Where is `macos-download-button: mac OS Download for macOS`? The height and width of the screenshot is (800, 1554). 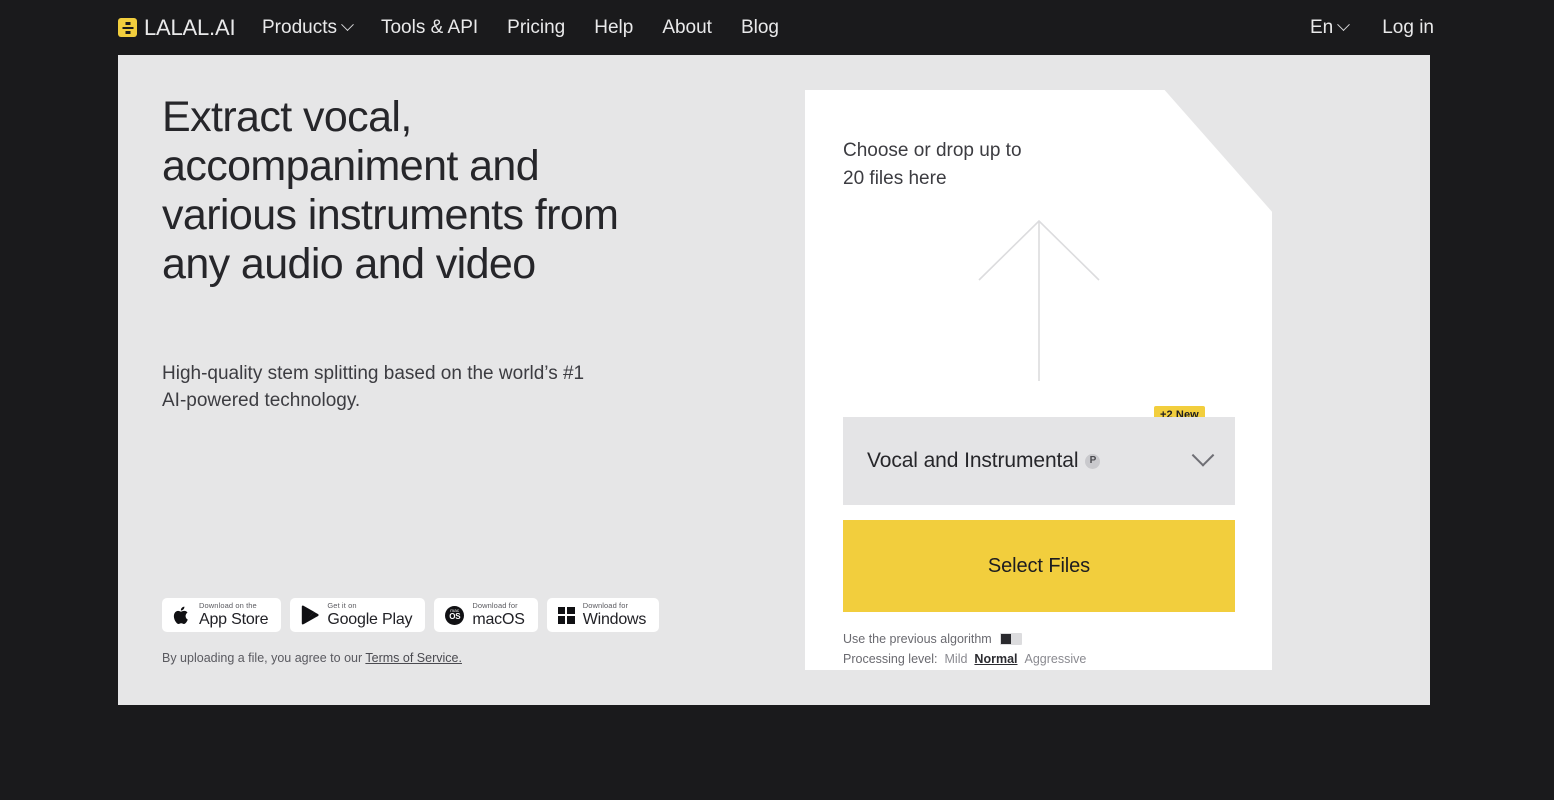 macos-download-button: mac OS Download for macOS is located at coordinates (486, 615).